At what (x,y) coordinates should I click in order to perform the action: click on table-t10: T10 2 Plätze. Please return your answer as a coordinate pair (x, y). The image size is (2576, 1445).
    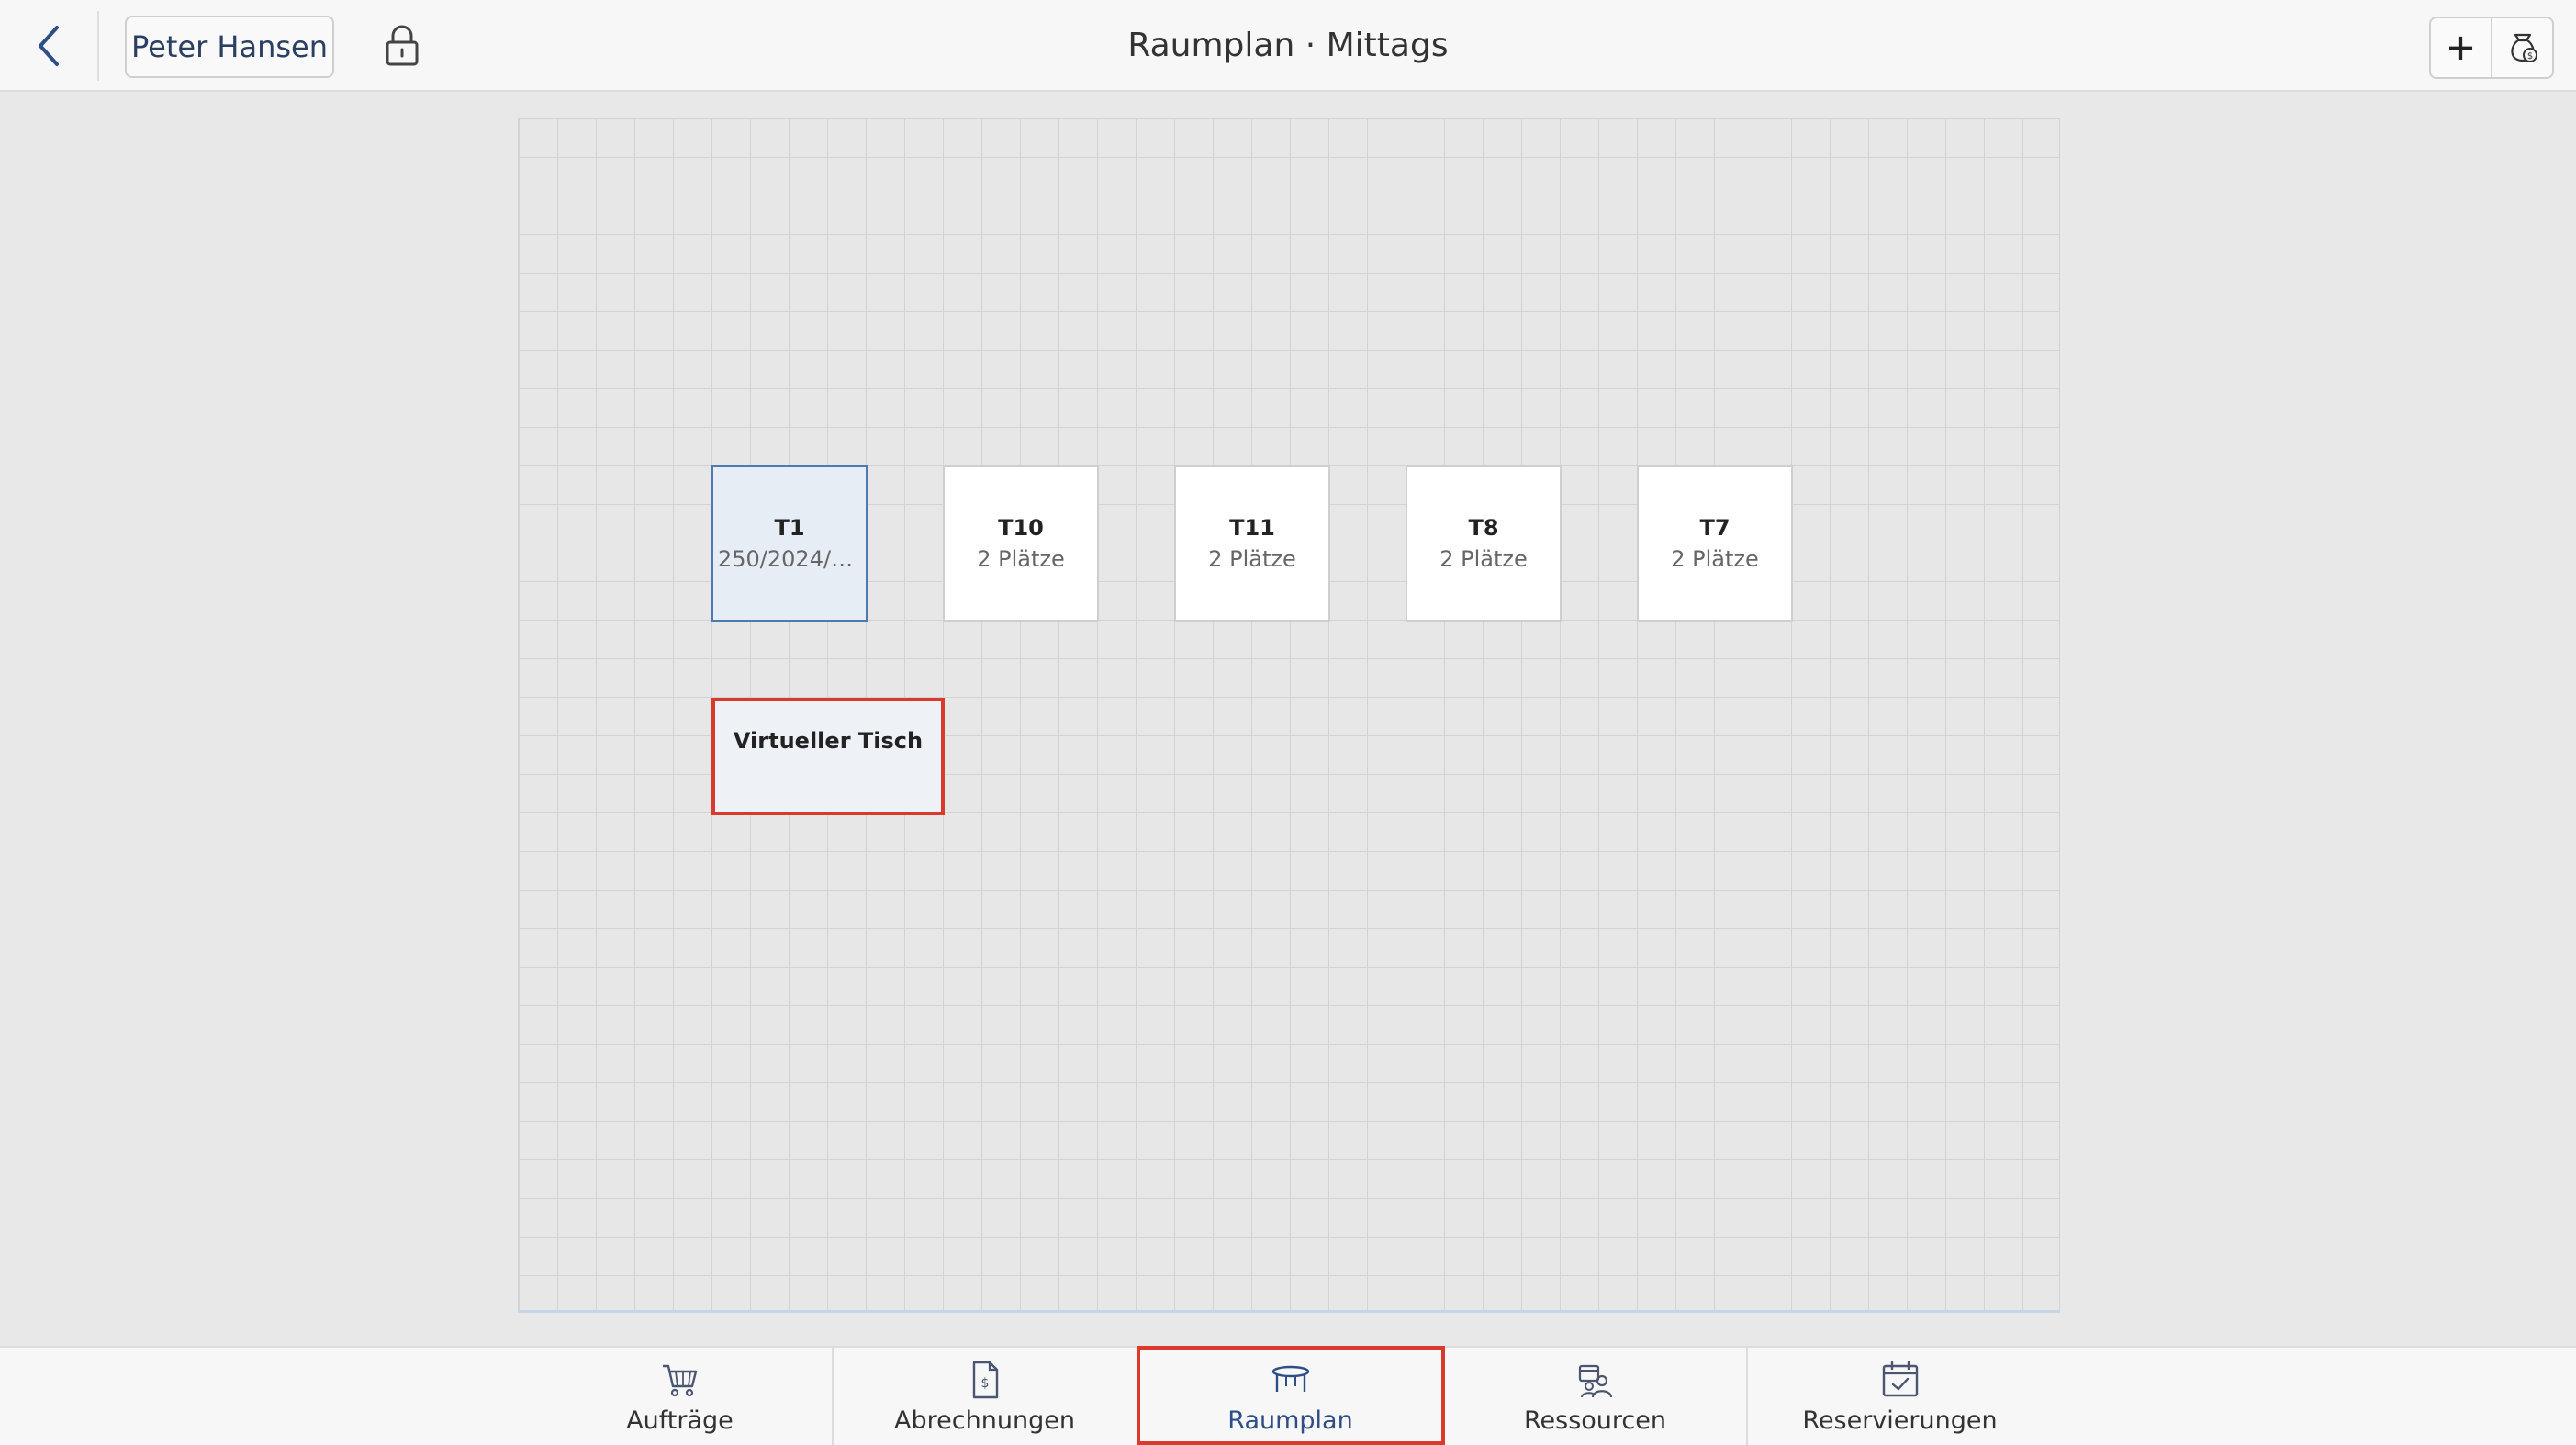
    Looking at the image, I should click on (1021, 543).